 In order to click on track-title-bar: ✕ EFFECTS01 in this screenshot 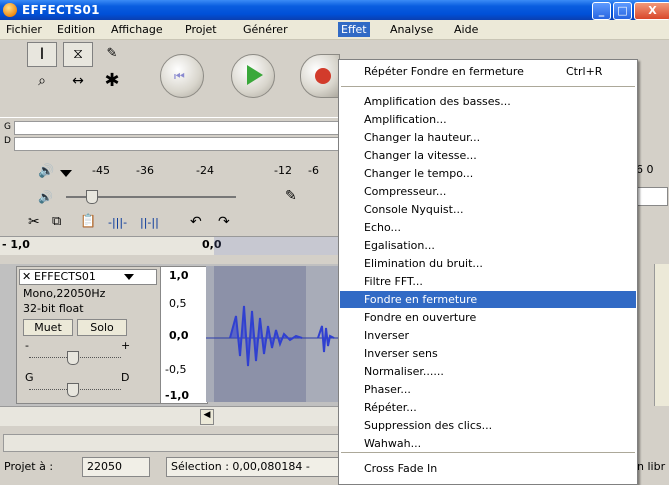, I will do `click(88, 277)`.